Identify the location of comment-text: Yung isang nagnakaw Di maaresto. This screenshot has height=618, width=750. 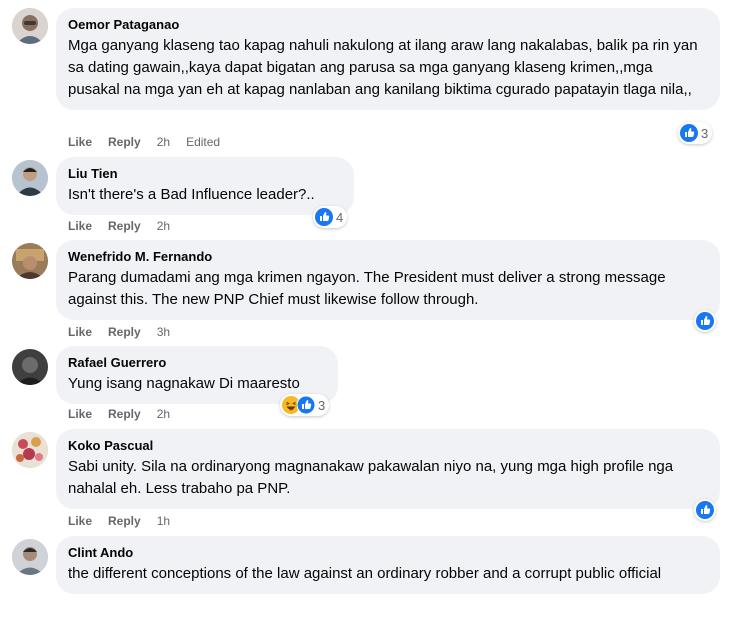
(184, 383).